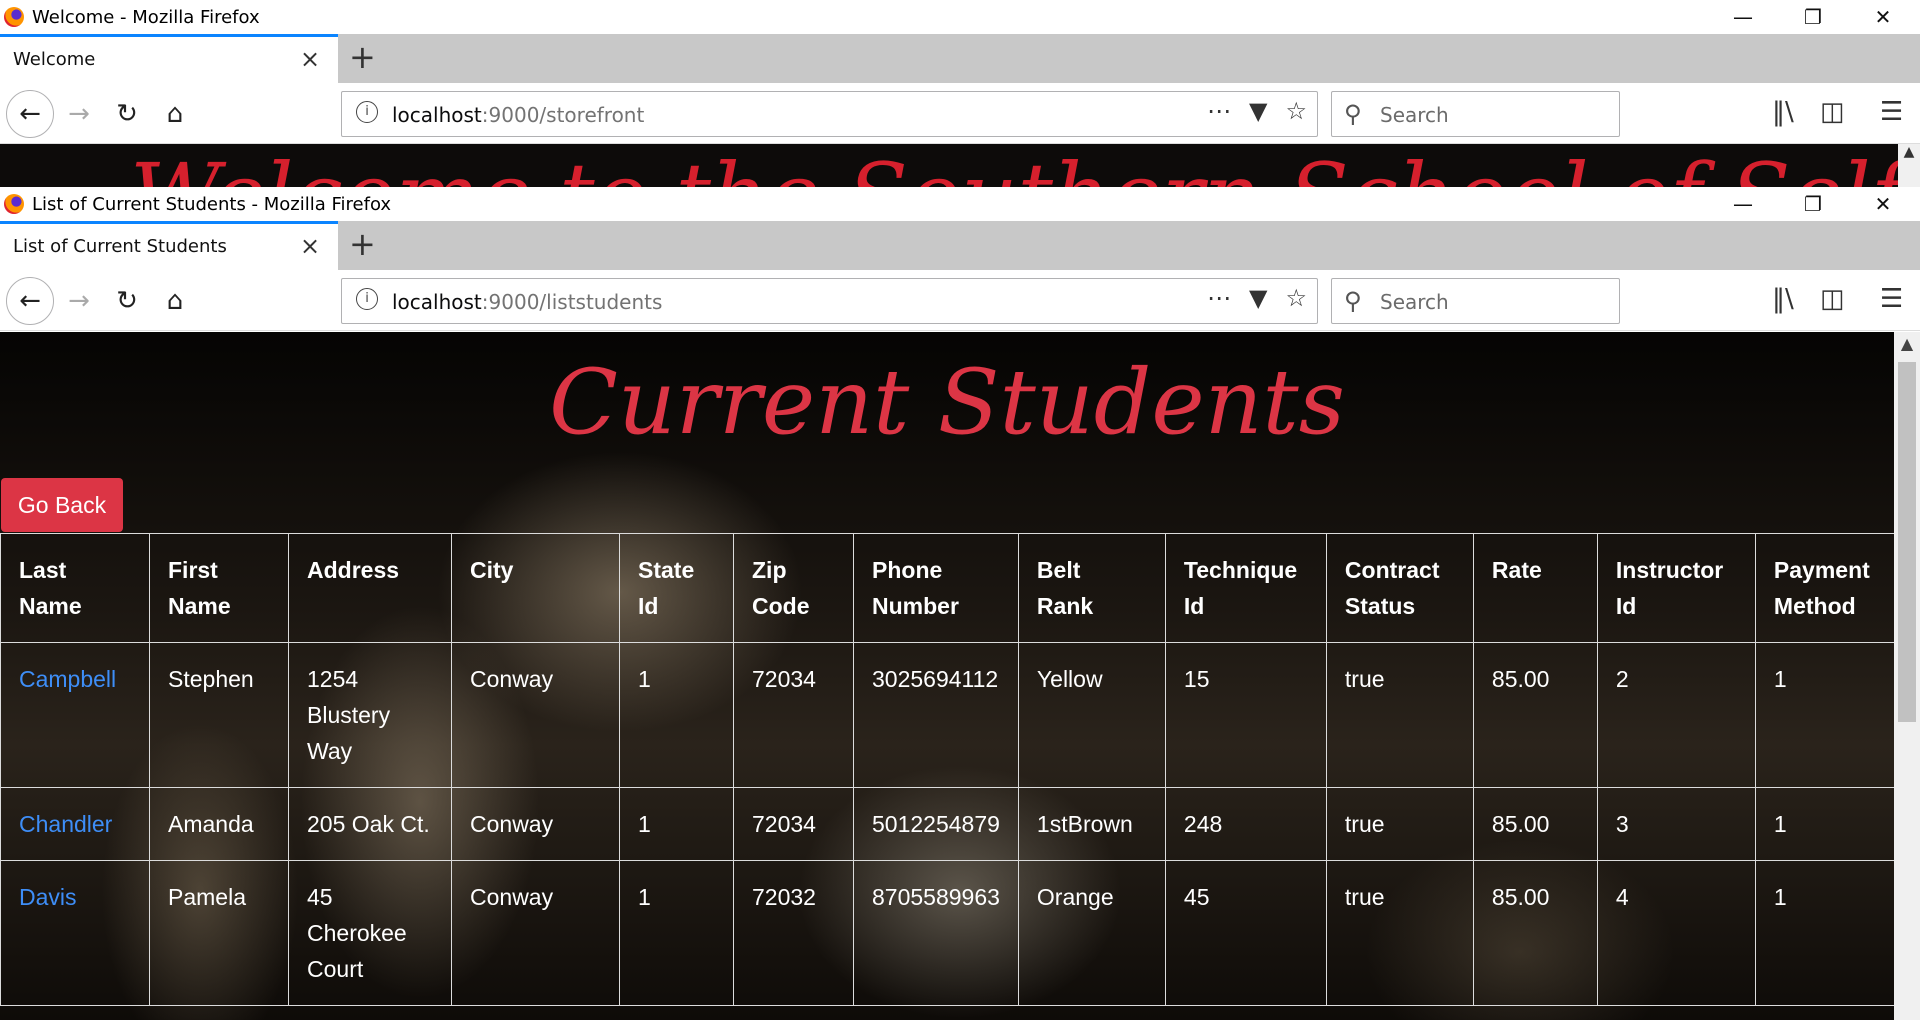 The width and height of the screenshot is (1920, 1020). Describe the element at coordinates (829, 114) in the screenshot. I see `url-bar: i localhost:9000/storefront ⋯ ▼ ☆` at that location.